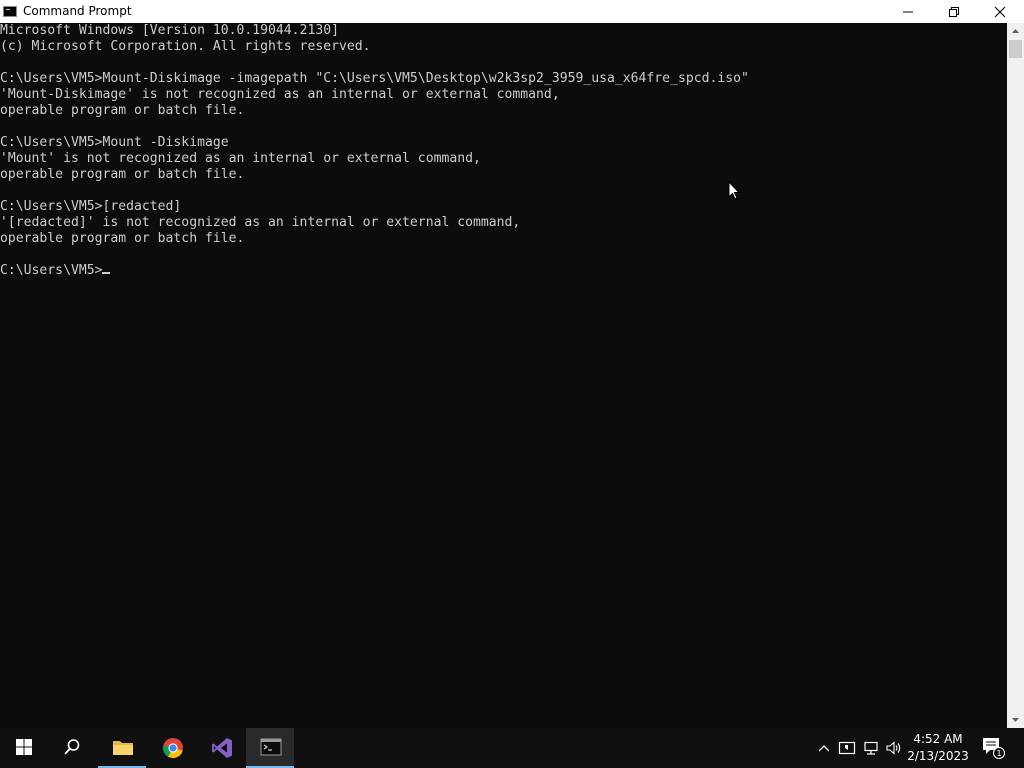 Image resolution: width=1024 pixels, height=768 pixels. I want to click on console-line: C:\Users\VM5>Mount -Diskimage, so click(114, 142).